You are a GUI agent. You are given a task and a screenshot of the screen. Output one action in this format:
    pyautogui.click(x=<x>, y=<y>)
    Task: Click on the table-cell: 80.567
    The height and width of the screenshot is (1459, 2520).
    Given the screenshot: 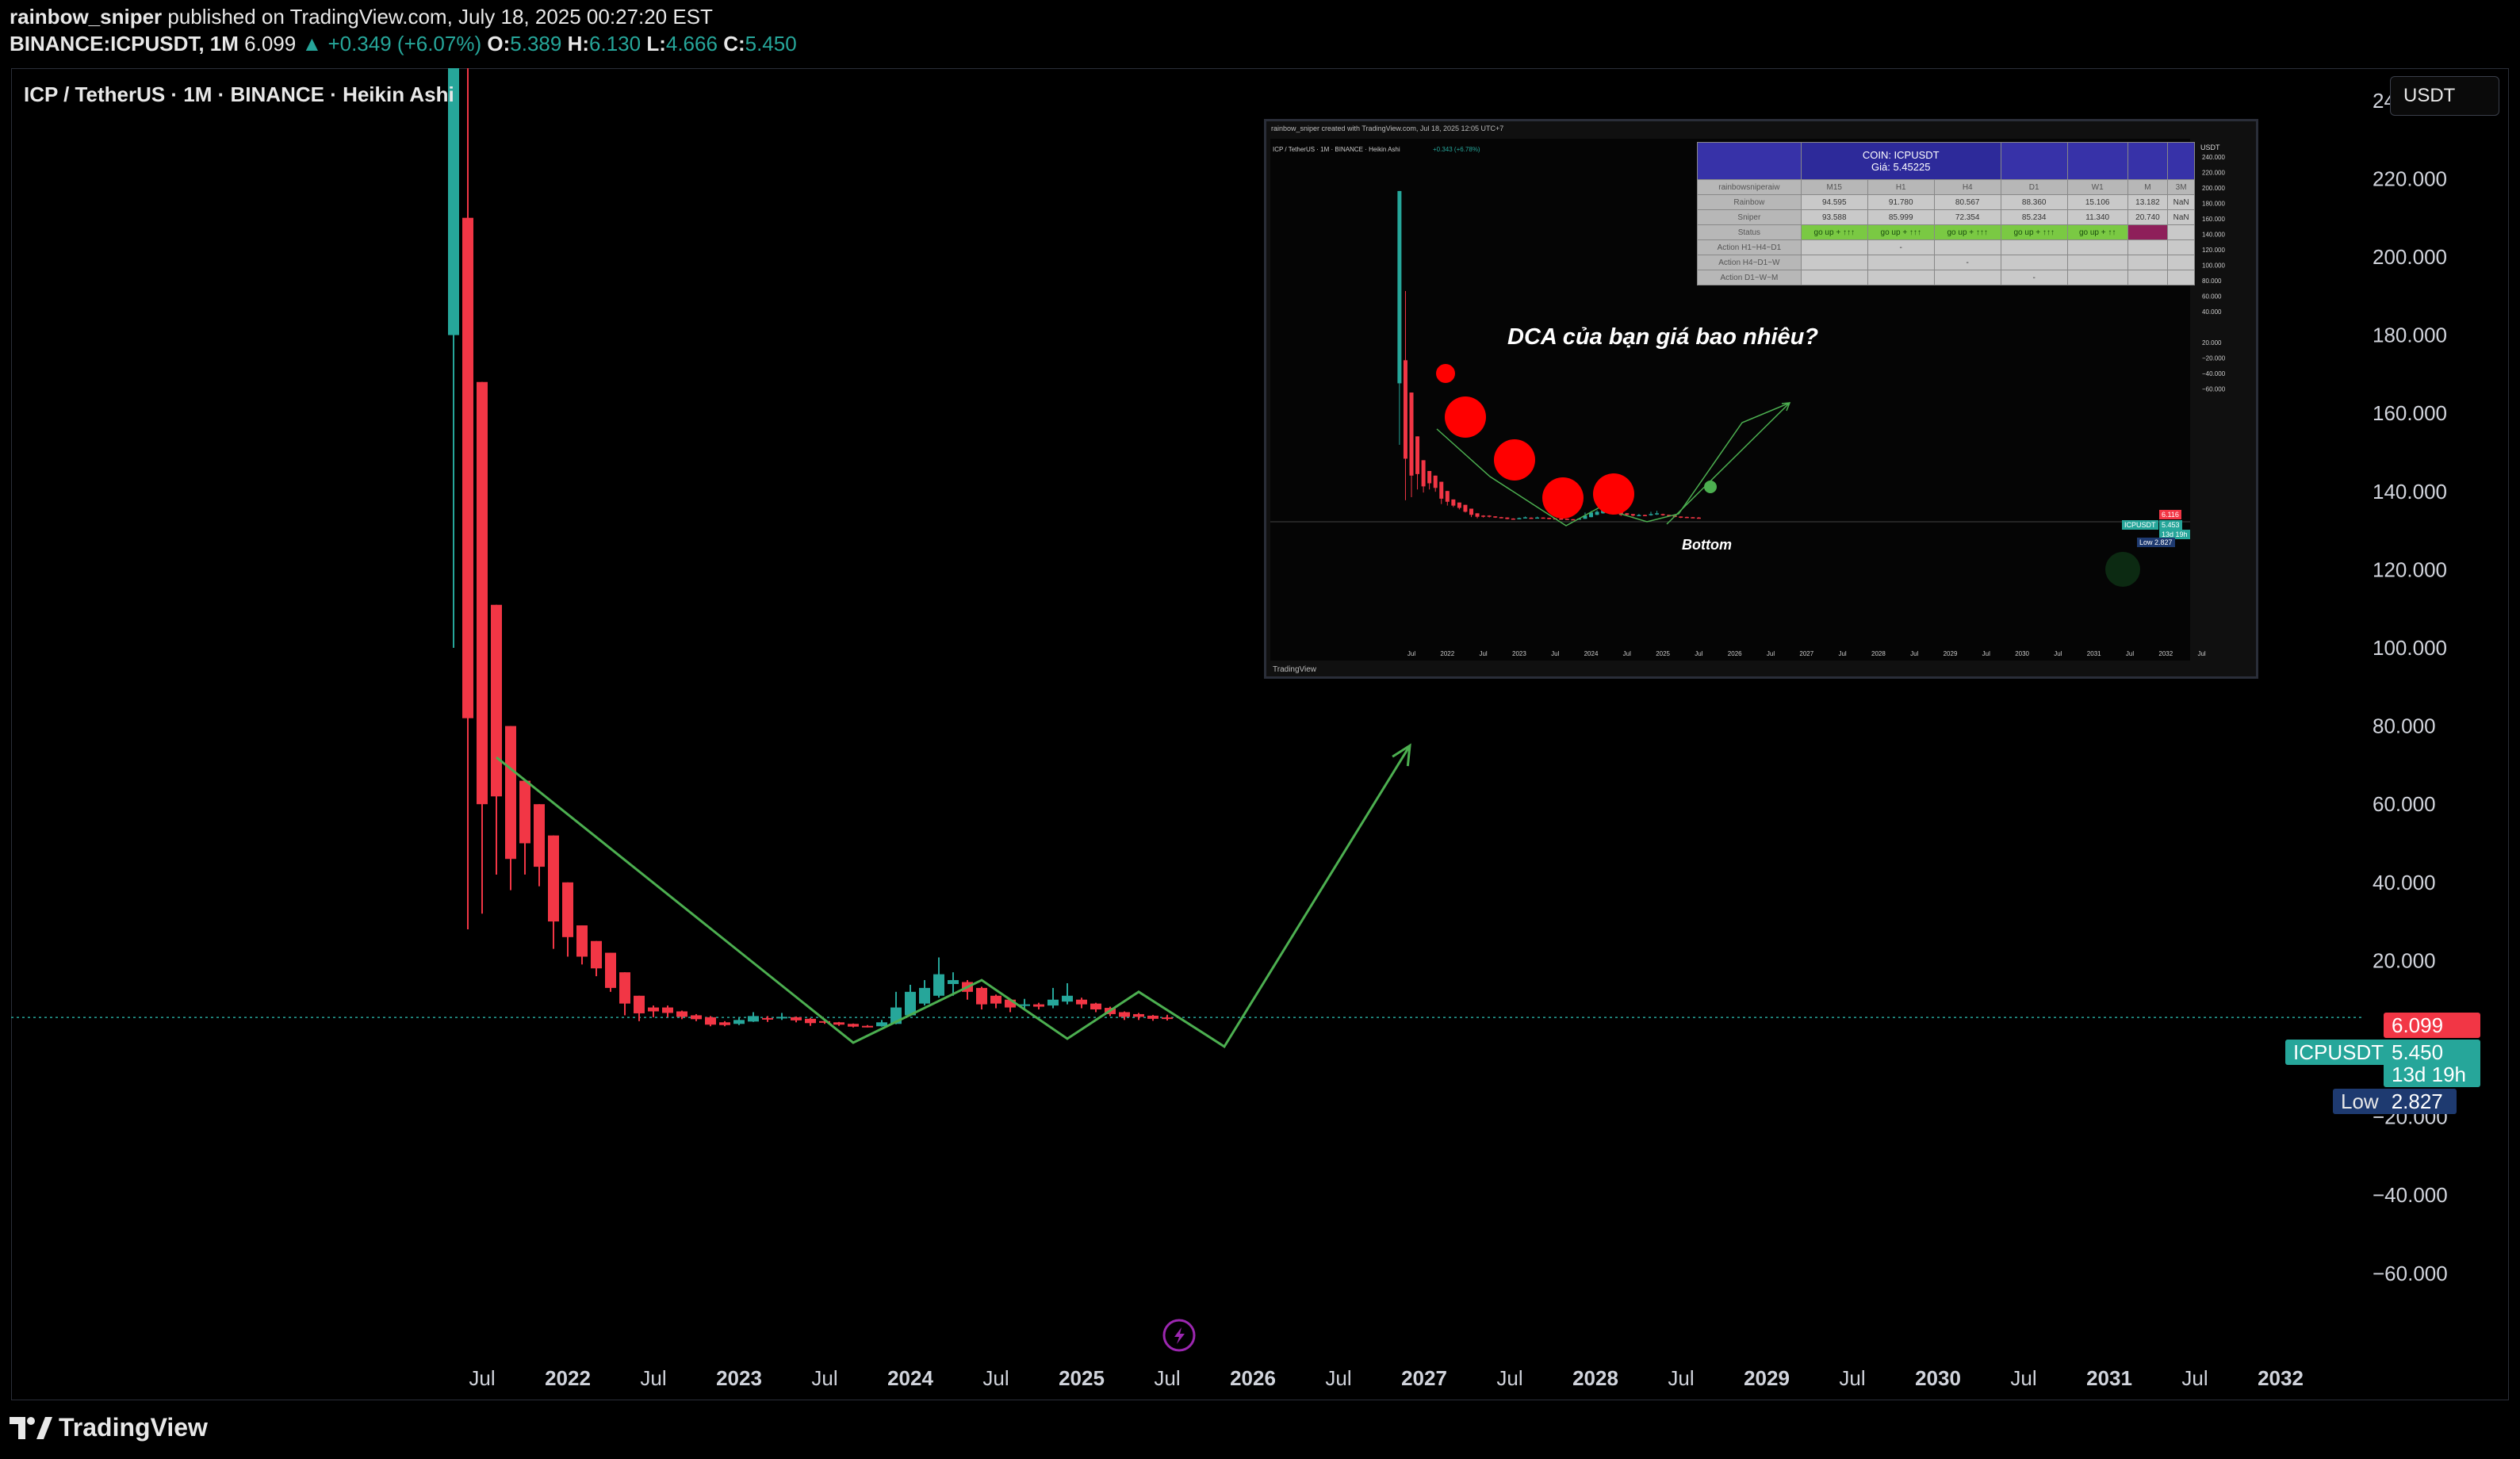 What is the action you would take?
    pyautogui.click(x=1967, y=202)
    